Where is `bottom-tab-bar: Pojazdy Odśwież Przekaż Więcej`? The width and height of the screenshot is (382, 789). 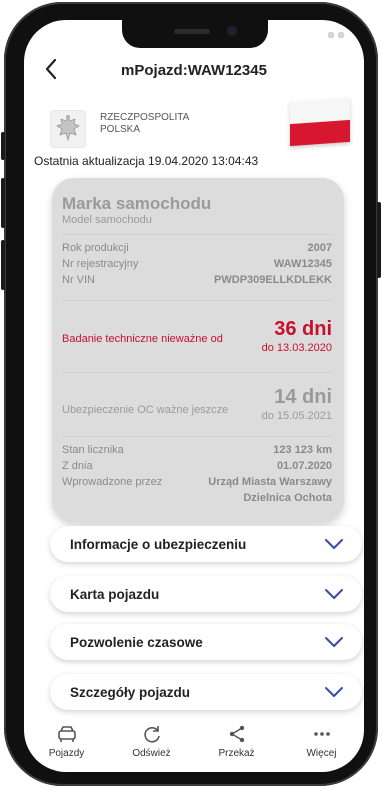 bottom-tab-bar: Pojazdy Odśwież Przekaż Więcej is located at coordinates (194, 747).